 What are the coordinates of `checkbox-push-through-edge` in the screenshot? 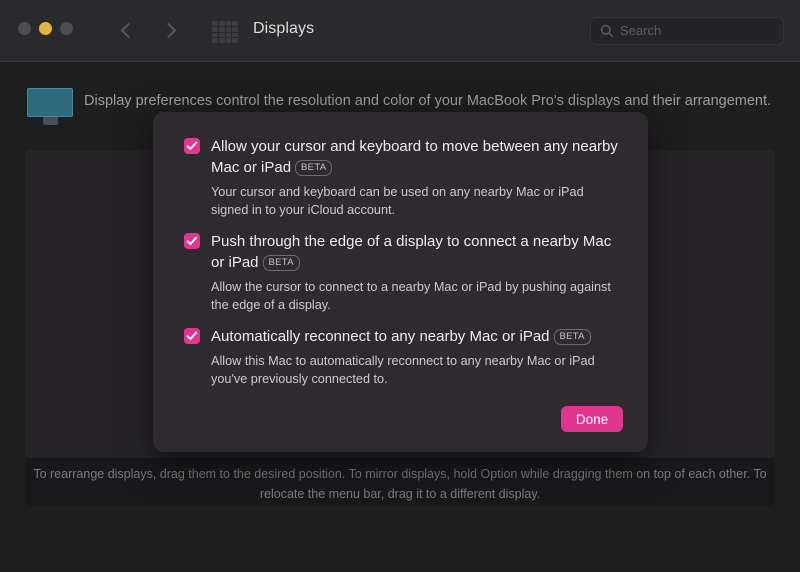 It's located at (192, 241).